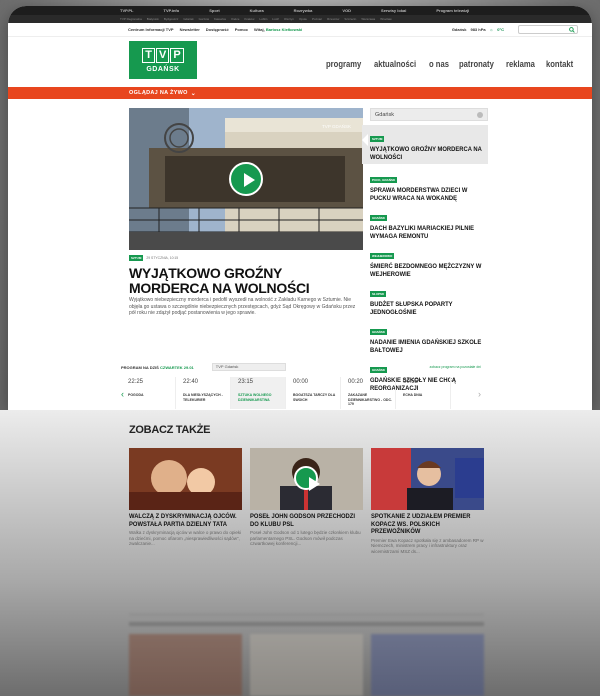 This screenshot has width=600, height=696. Describe the element at coordinates (214, 10) in the screenshot. I see `topnav-item: Sport` at that location.